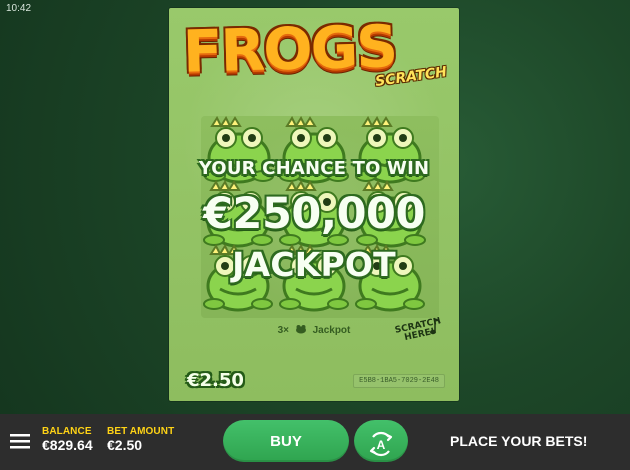  I want to click on status-time: 10:42, so click(19, 8).